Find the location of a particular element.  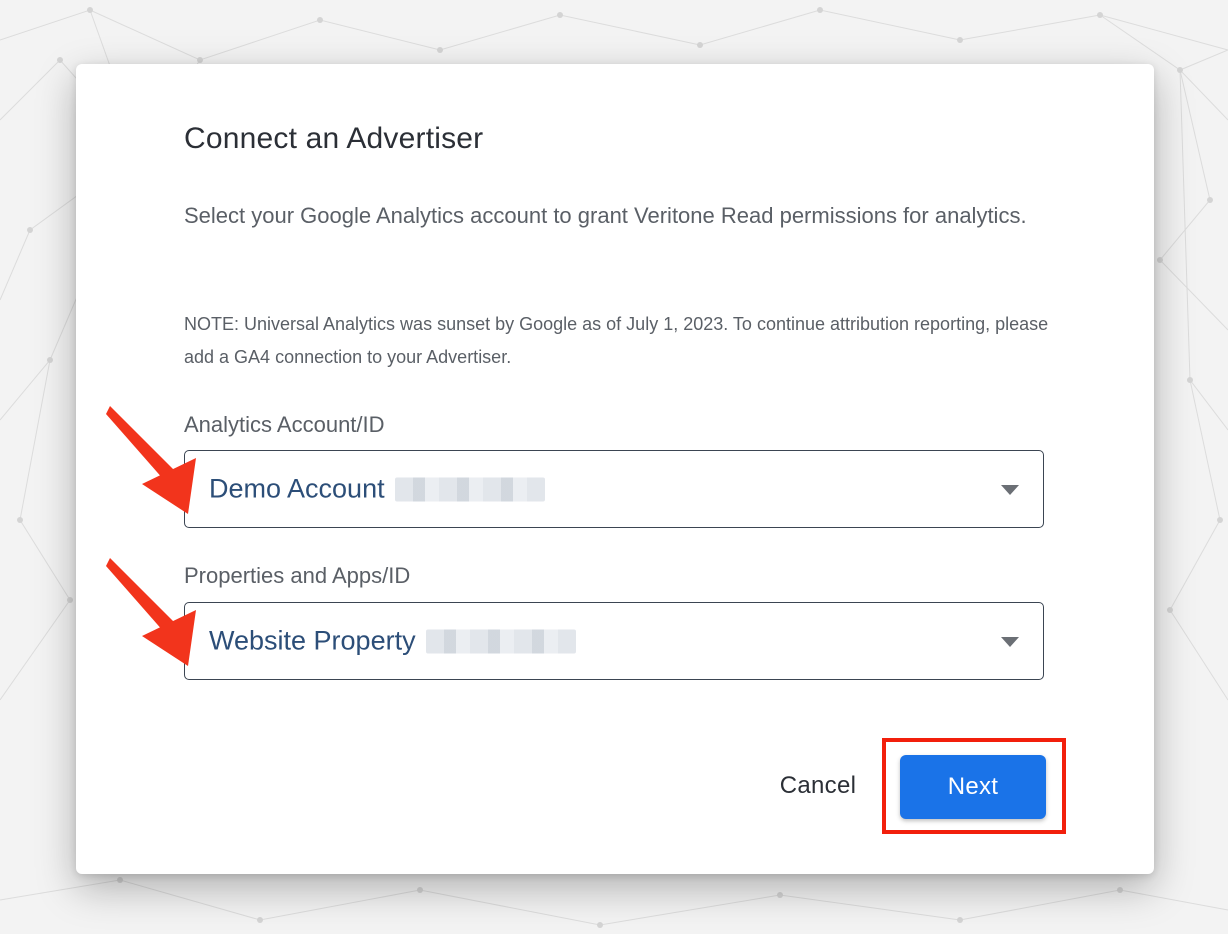

account-select-text: Demo Account is located at coordinates (297, 488).